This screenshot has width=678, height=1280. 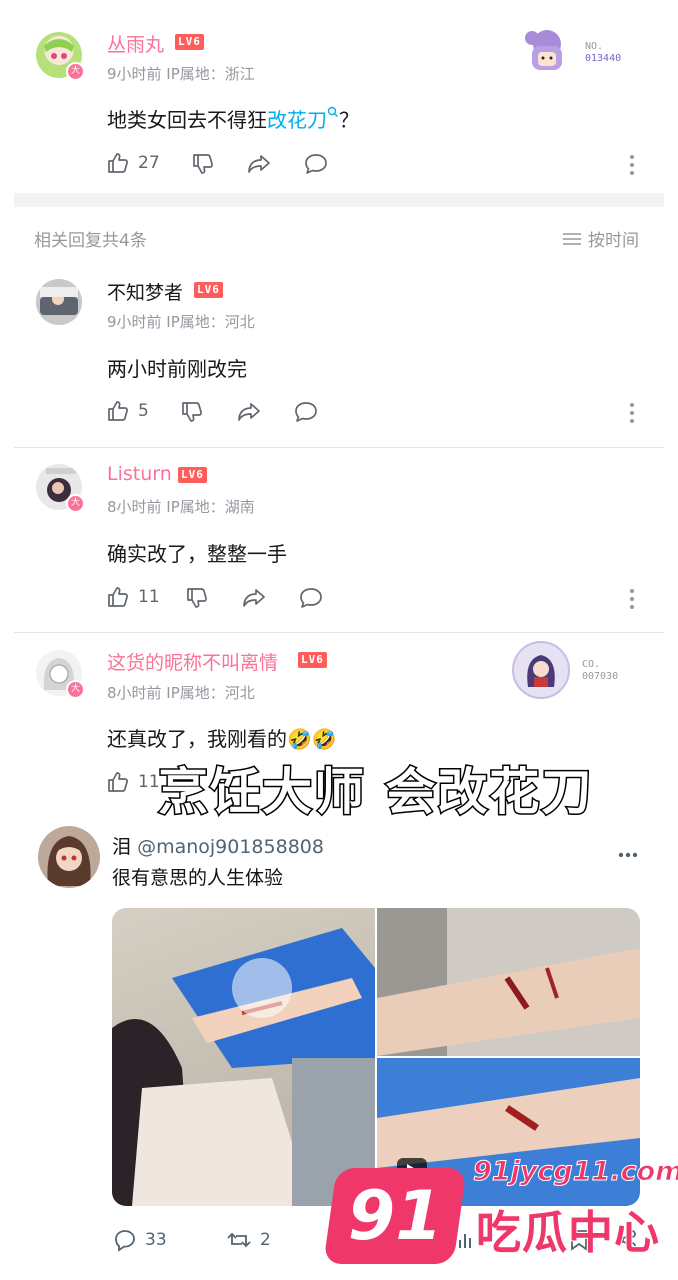 I want to click on fan-badge-number: NO. 013440, so click(x=603, y=52).